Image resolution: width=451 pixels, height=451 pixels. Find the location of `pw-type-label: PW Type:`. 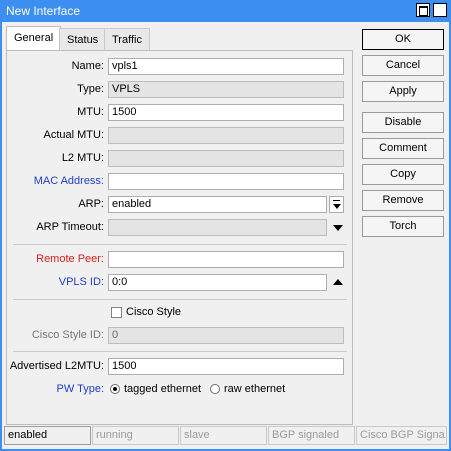

pw-type-label: PW Type: is located at coordinates (80, 389).